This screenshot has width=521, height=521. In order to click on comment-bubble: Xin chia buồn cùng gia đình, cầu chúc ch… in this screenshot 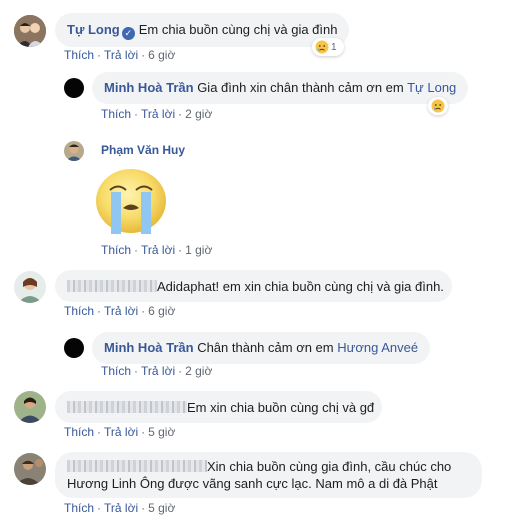, I will do `click(268, 475)`.